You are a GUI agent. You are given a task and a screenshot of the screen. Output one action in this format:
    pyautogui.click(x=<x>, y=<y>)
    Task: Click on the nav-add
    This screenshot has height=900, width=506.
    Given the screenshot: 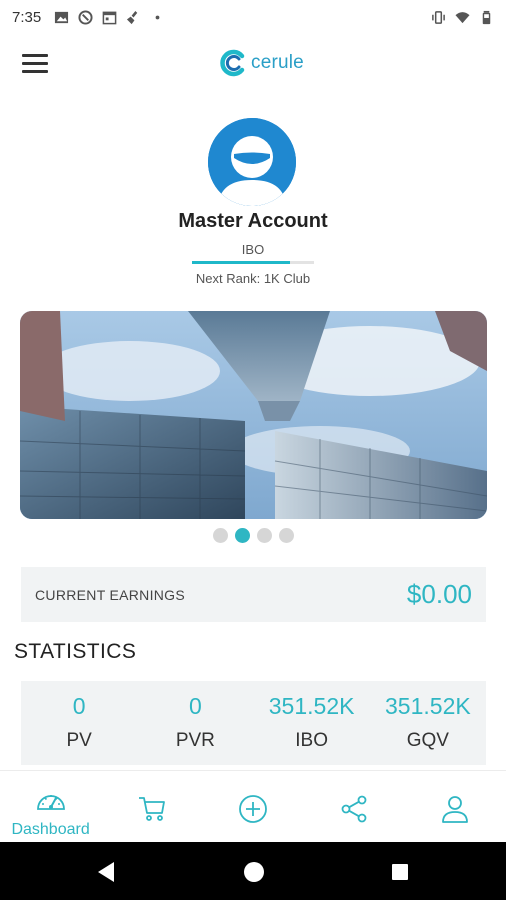 What is the action you would take?
    pyautogui.click(x=252, y=806)
    